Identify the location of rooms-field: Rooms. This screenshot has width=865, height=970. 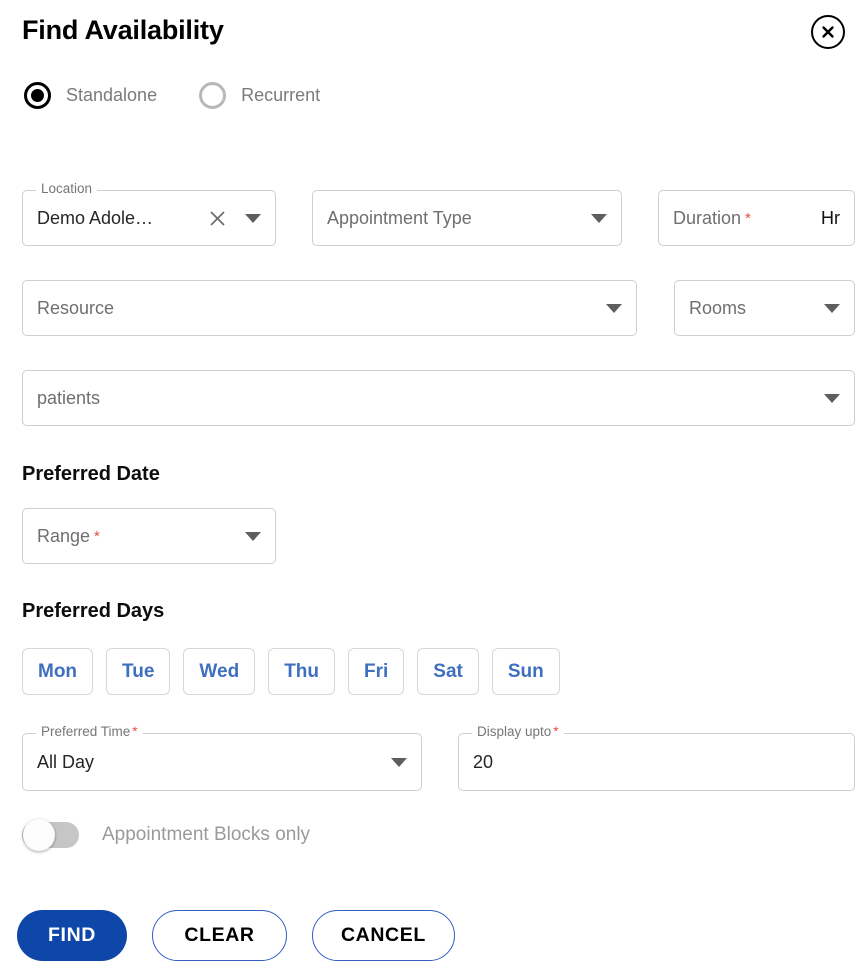
(764, 308).